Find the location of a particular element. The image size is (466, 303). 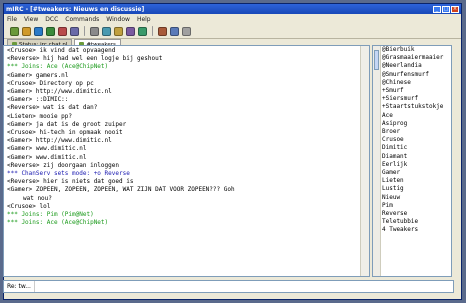

toolbar is located at coordinates (232, 31).